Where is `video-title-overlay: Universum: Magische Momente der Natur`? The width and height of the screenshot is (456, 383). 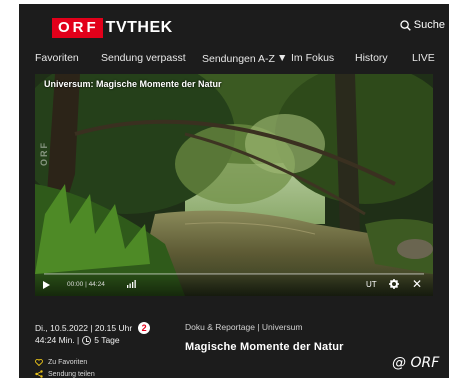 video-title-overlay: Universum: Magische Momente der Natur is located at coordinates (133, 84).